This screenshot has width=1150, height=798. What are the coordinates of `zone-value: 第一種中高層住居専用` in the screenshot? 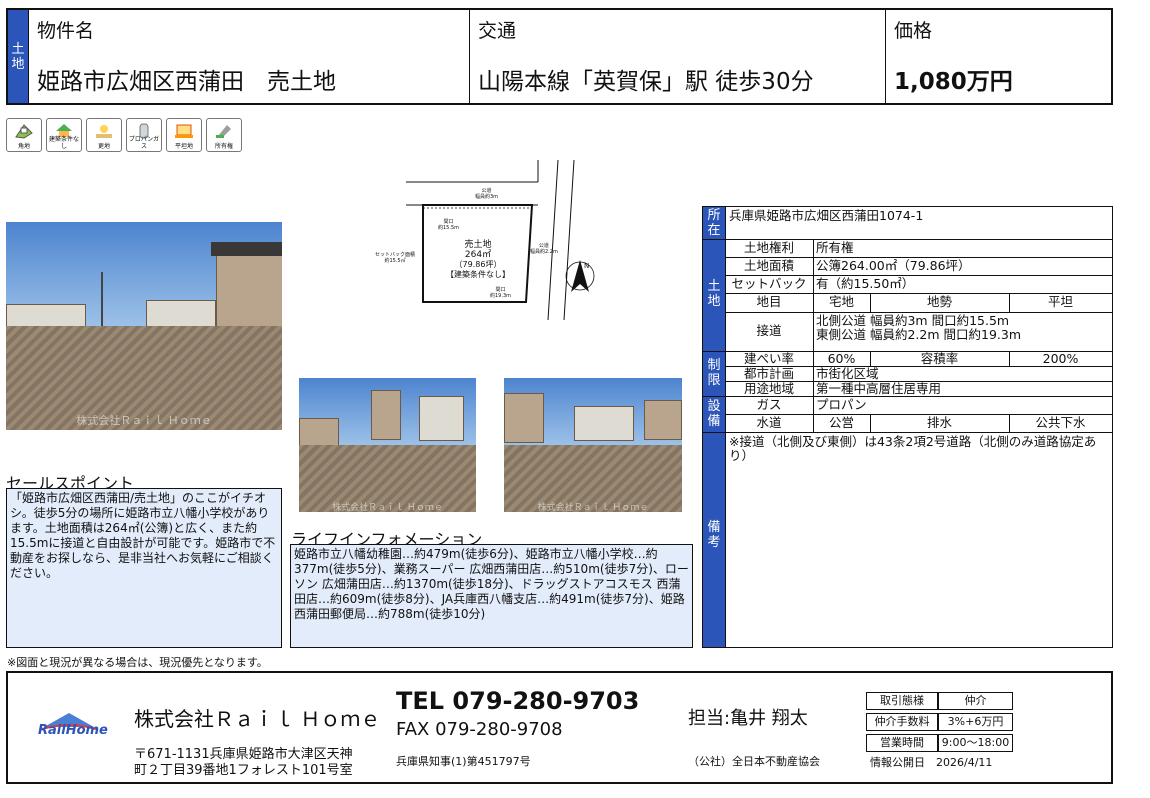 It's located at (879, 389).